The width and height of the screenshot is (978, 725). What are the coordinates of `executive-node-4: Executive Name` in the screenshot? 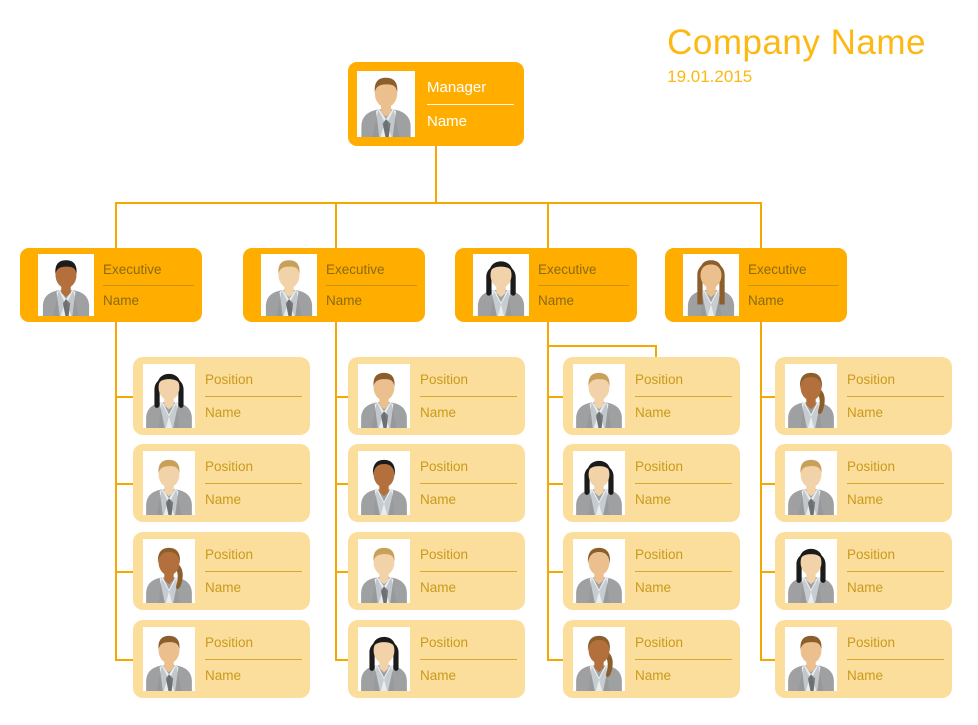 It's located at (756, 285).